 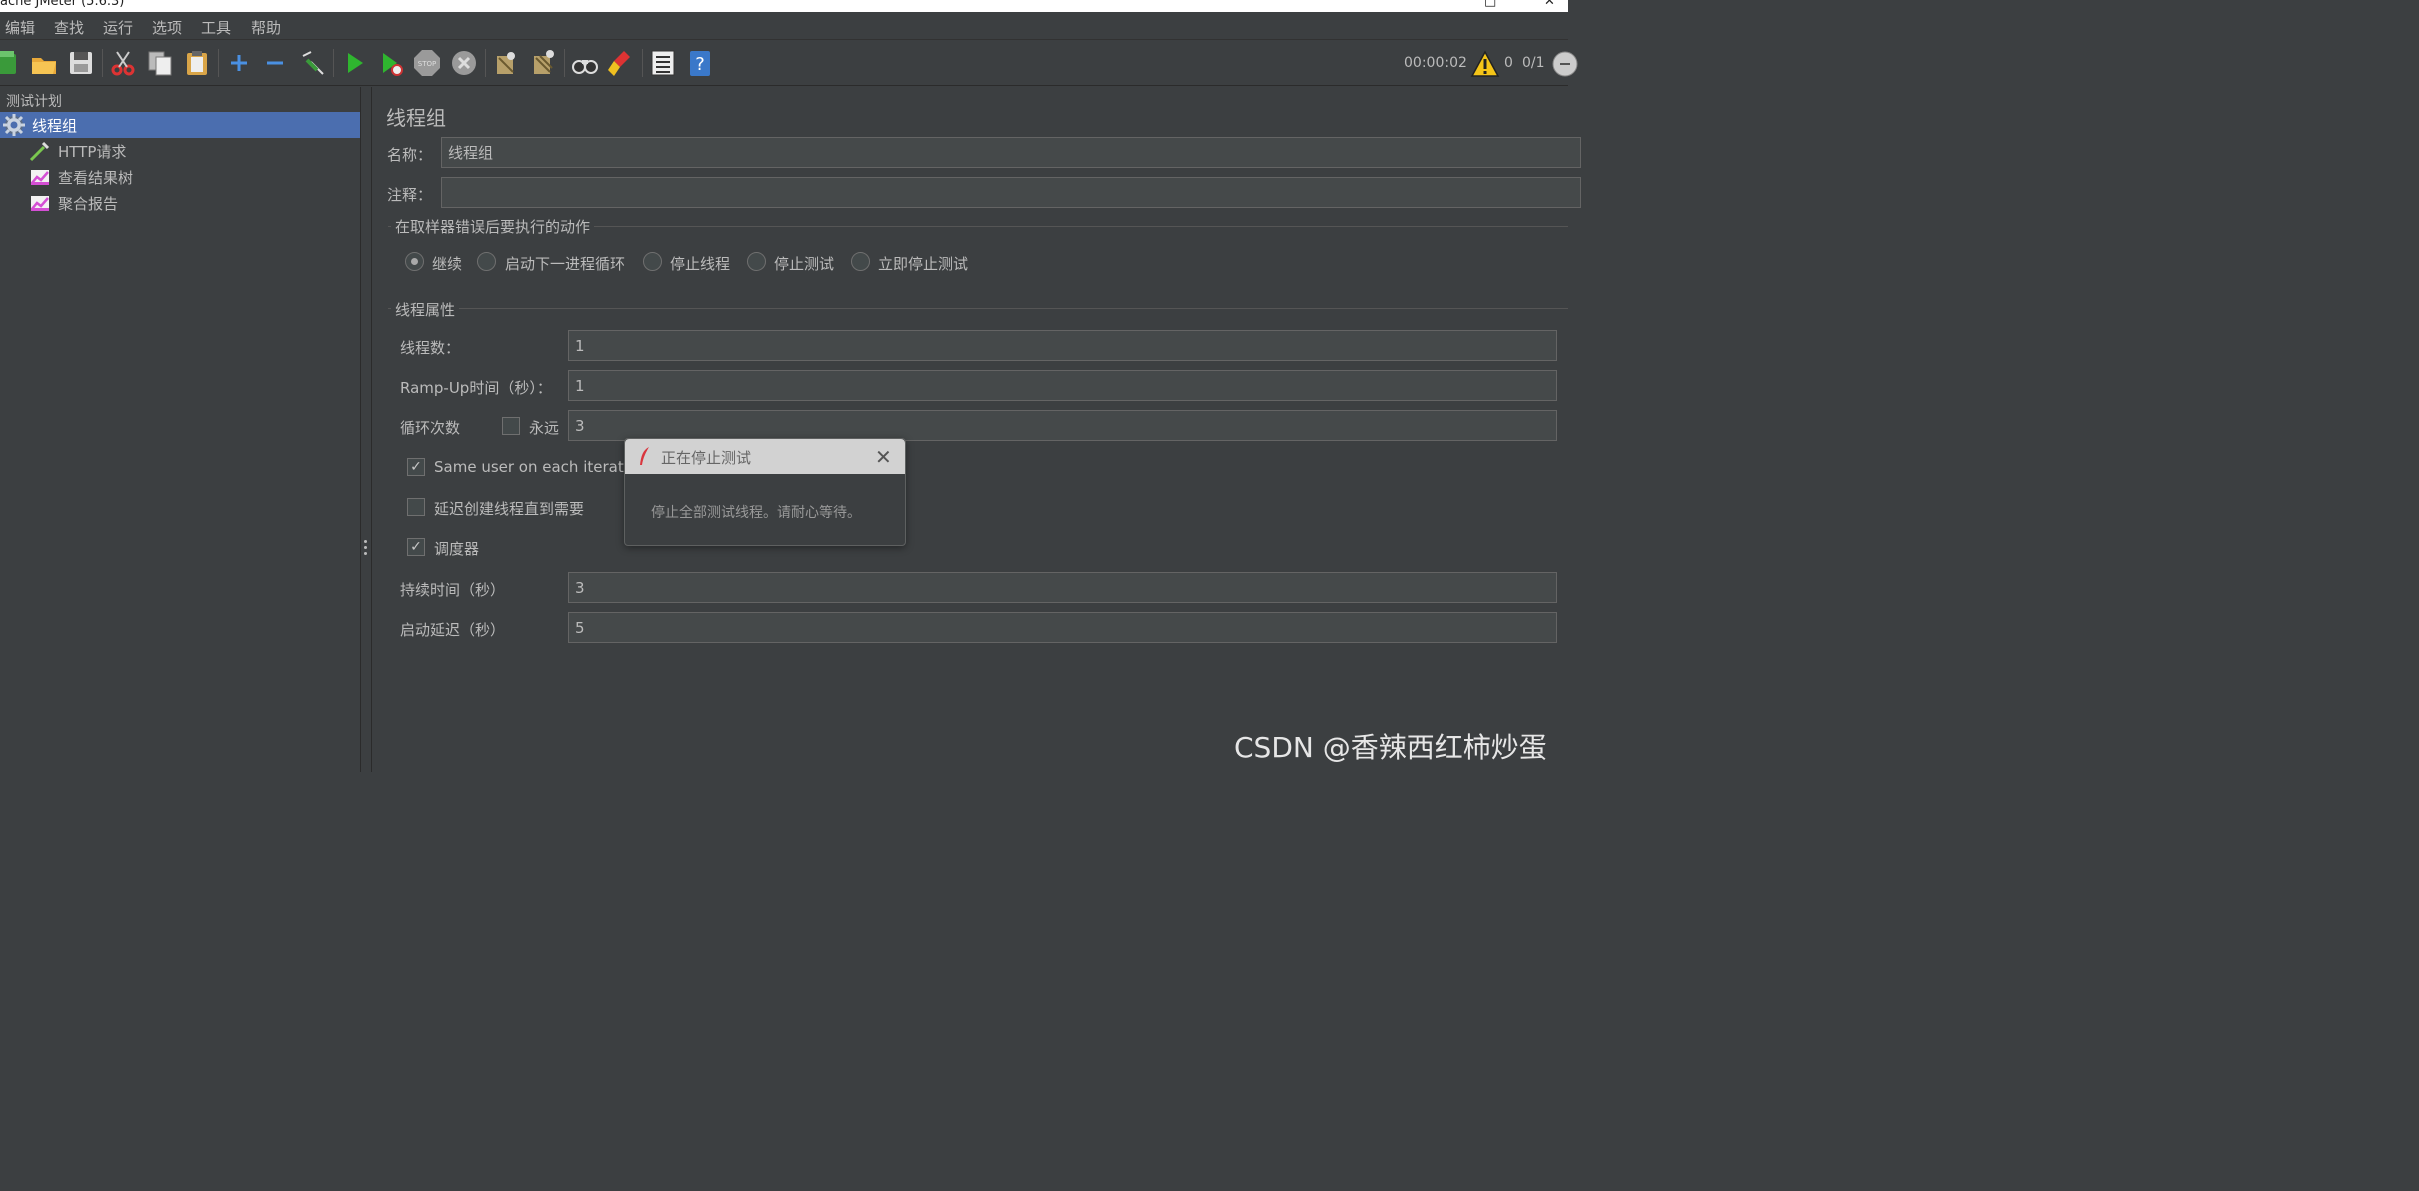 I want to click on copy-icon, so click(x=160, y=63).